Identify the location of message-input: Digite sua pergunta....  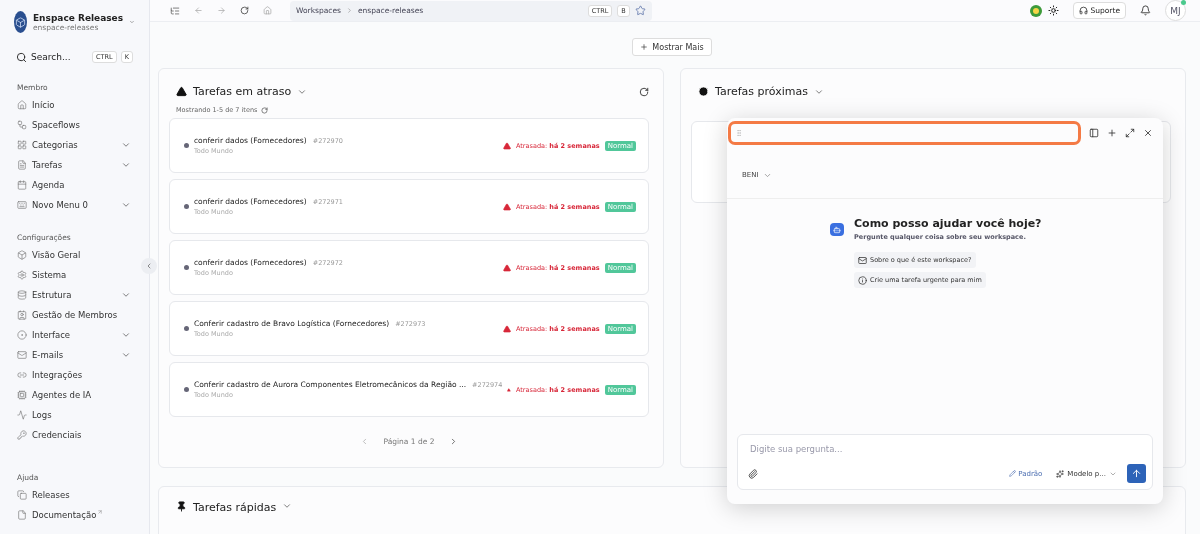
(947, 449).